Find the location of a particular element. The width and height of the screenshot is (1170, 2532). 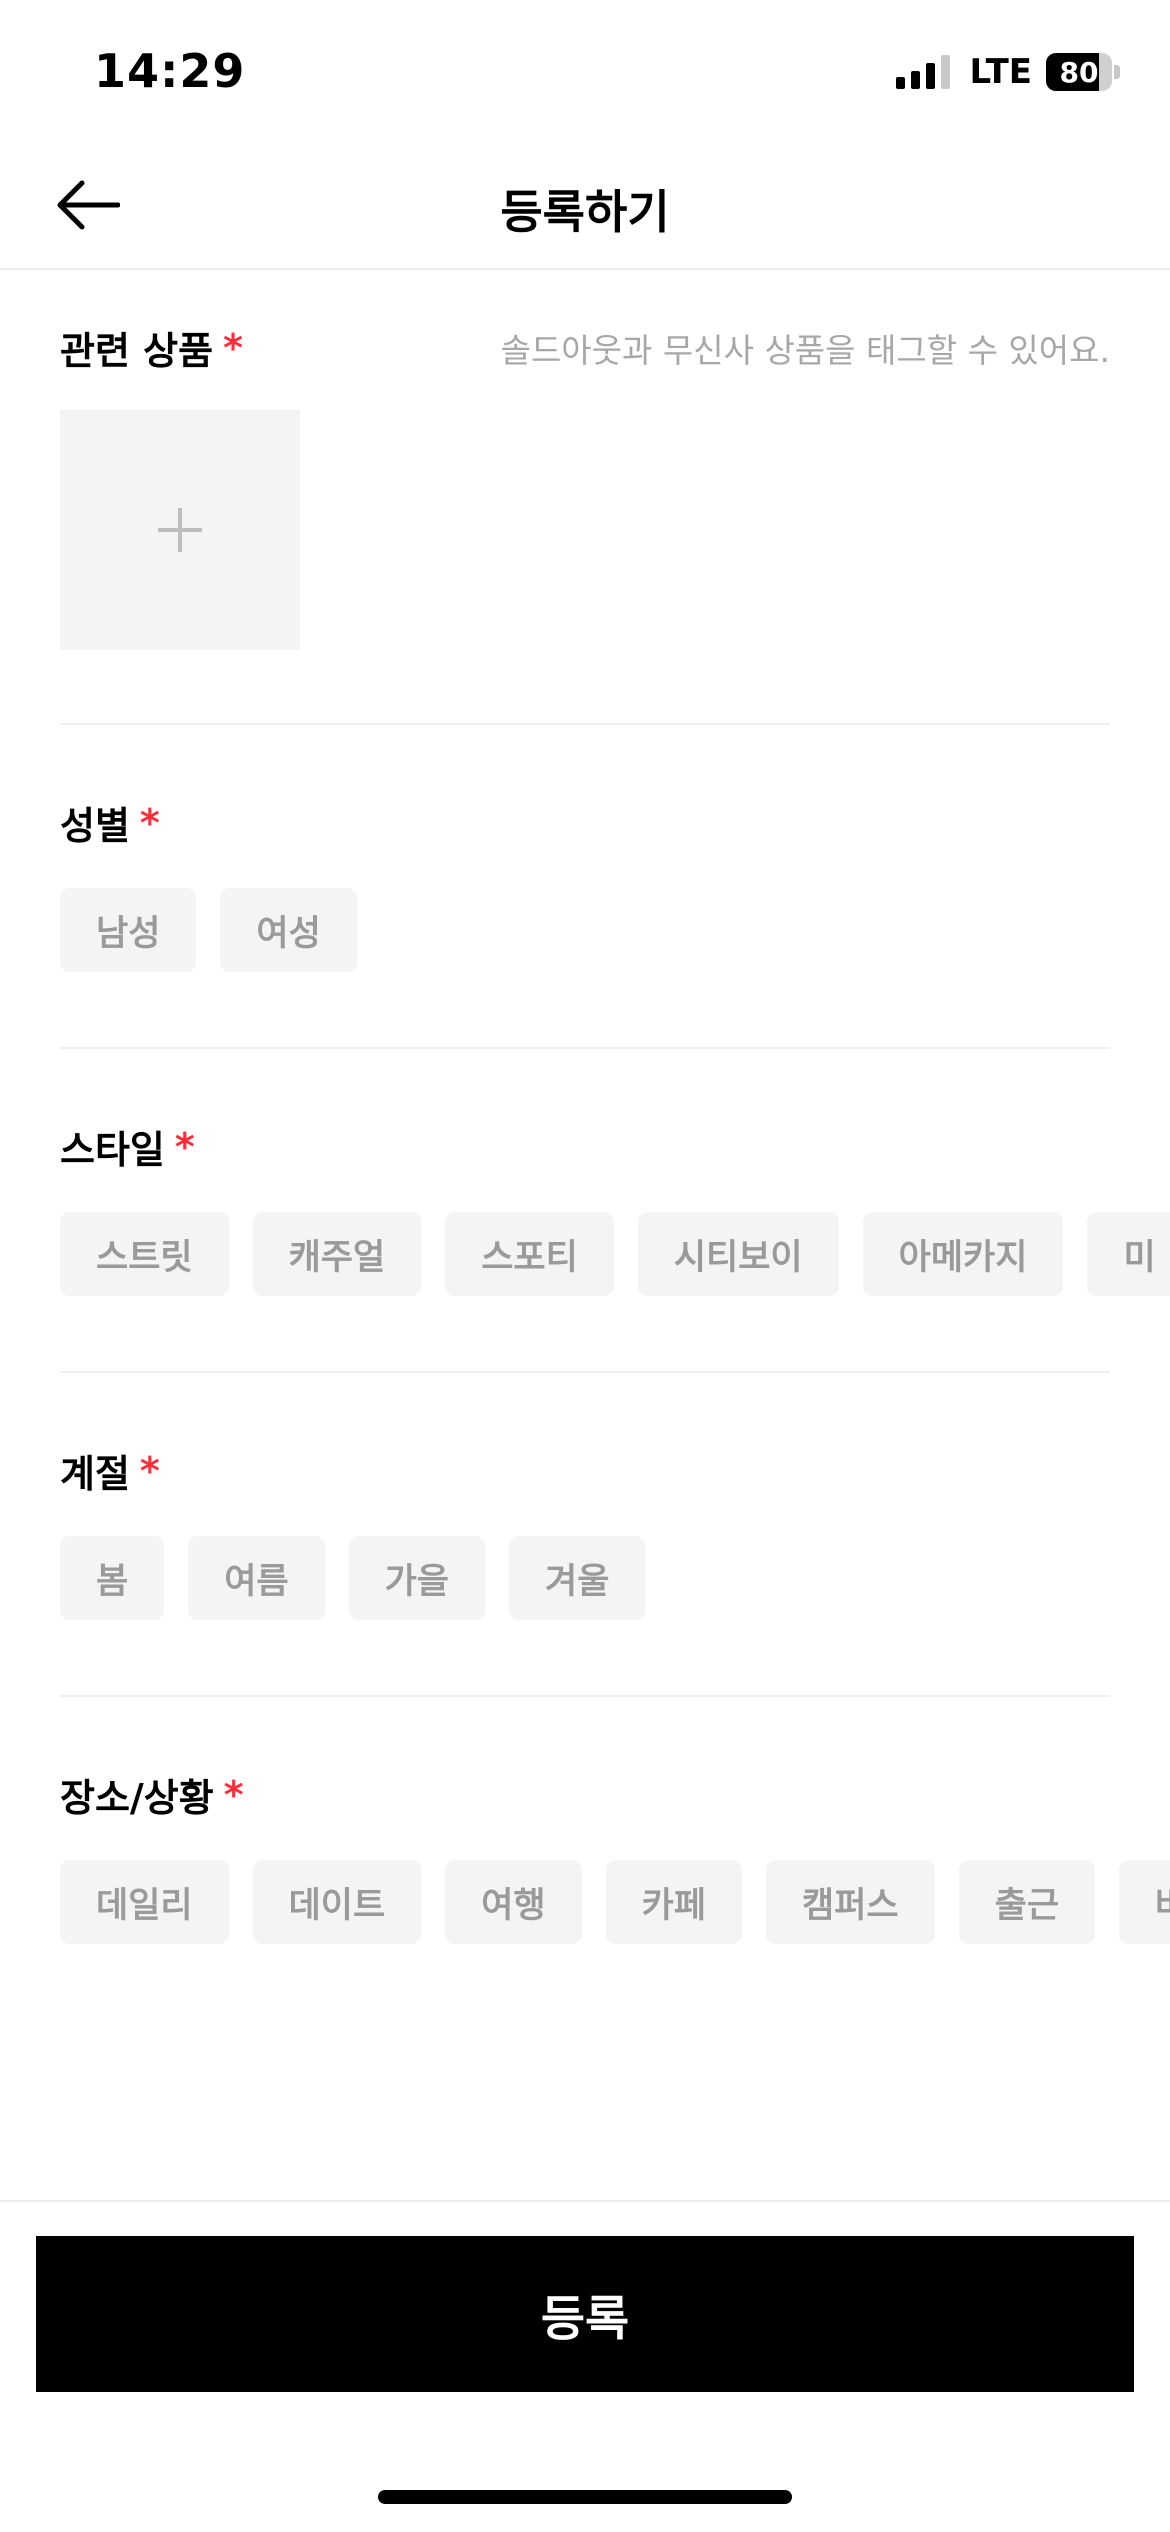

chip-place-travel: 여행 is located at coordinates (513, 1902).